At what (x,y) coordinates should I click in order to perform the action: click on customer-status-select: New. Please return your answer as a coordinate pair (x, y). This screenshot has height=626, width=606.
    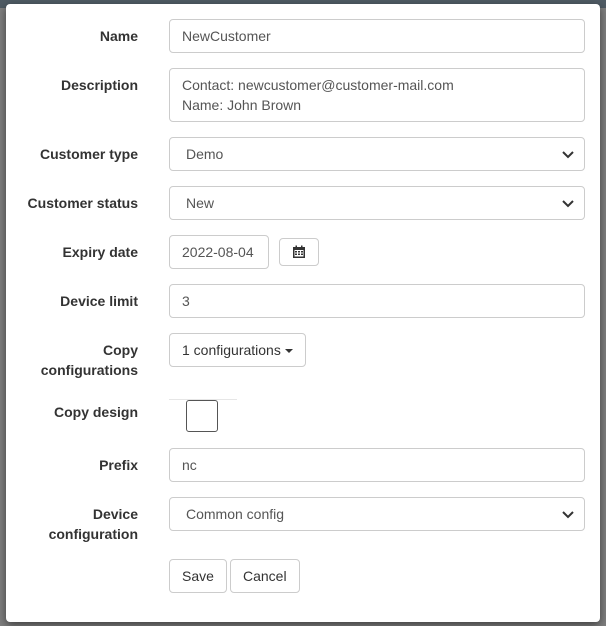
    Looking at the image, I should click on (377, 203).